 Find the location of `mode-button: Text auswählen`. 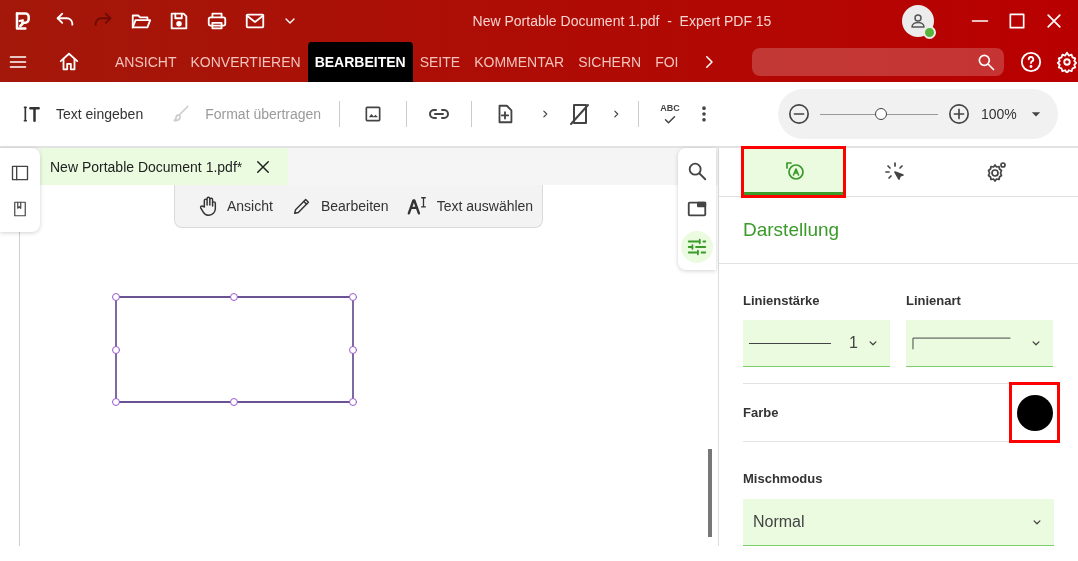

mode-button: Text auswählen is located at coordinates (470, 206).